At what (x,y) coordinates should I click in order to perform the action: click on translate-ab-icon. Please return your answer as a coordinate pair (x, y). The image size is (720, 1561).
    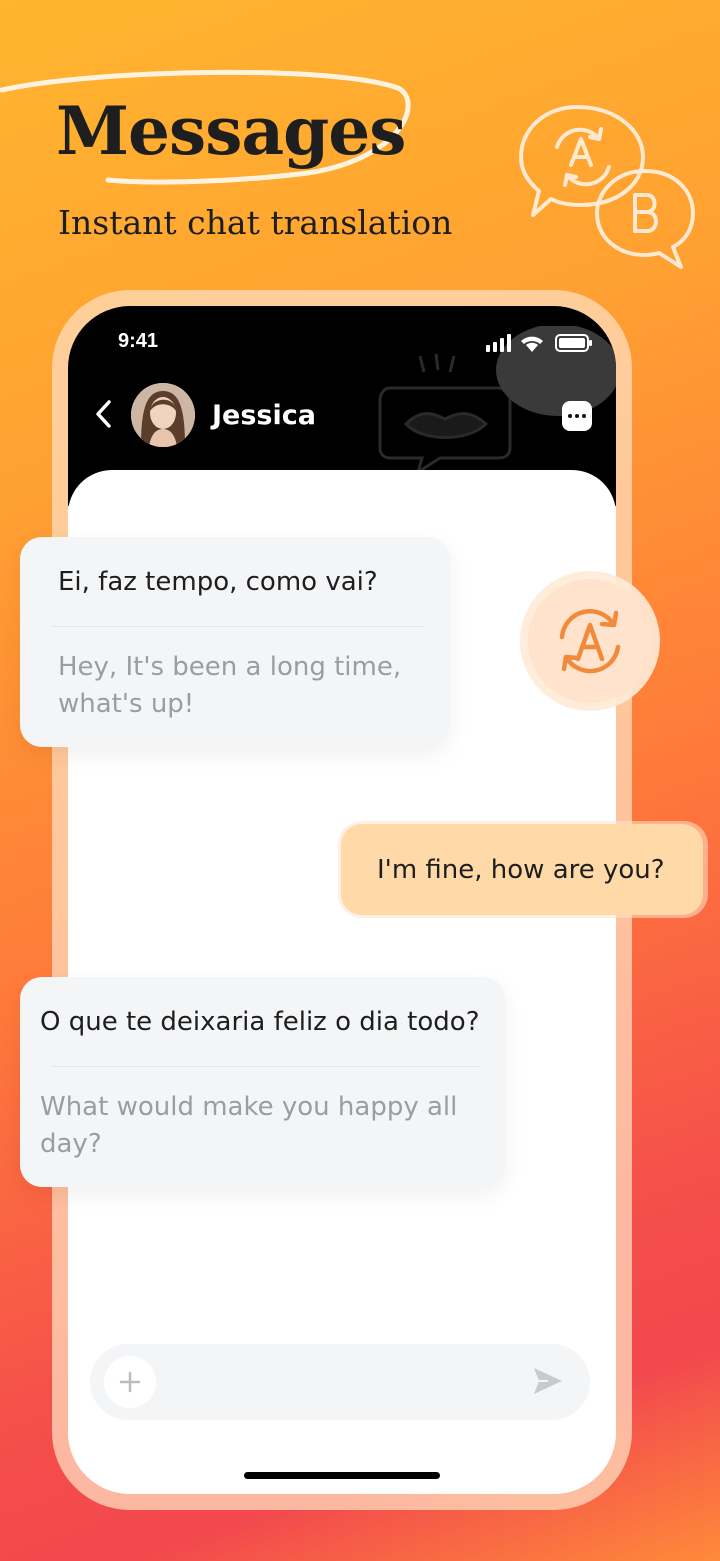
    Looking at the image, I should click on (590, 641).